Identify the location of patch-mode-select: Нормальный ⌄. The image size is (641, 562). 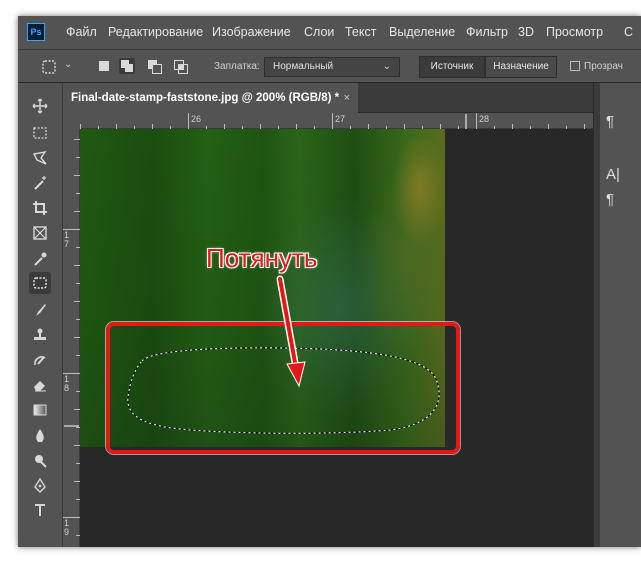
(332, 67).